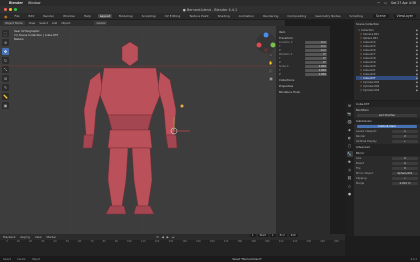 The width and height of the screenshot is (420, 262). I want to click on view-layer-selector: ViewLayer, so click(404, 16).